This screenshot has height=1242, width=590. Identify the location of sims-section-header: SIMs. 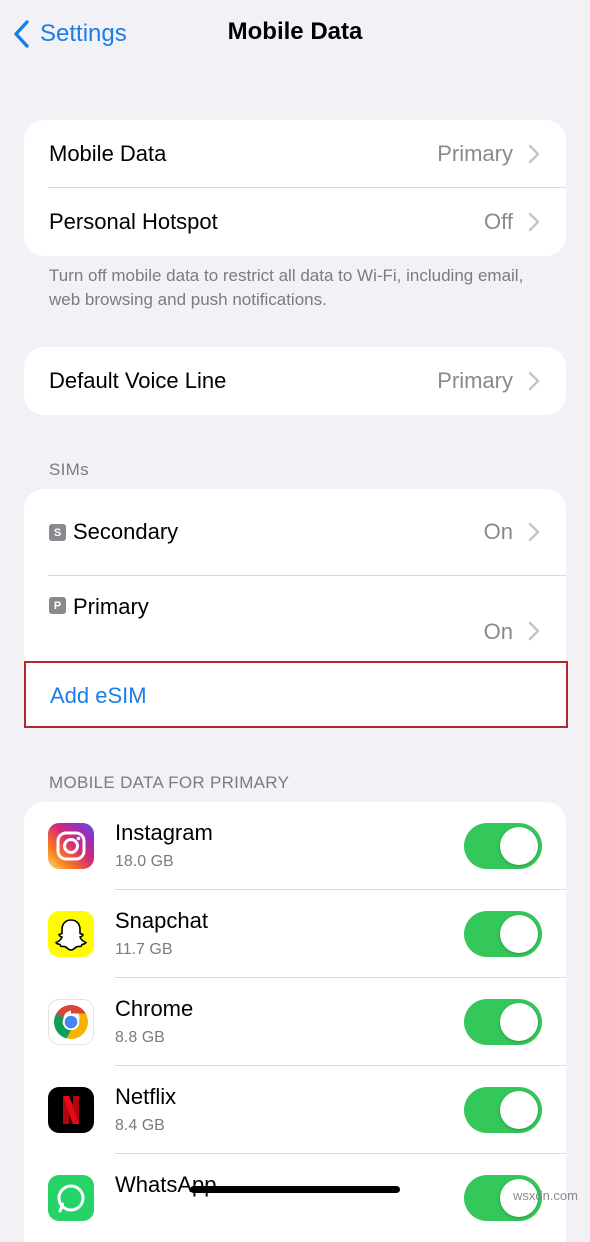
(69, 469).